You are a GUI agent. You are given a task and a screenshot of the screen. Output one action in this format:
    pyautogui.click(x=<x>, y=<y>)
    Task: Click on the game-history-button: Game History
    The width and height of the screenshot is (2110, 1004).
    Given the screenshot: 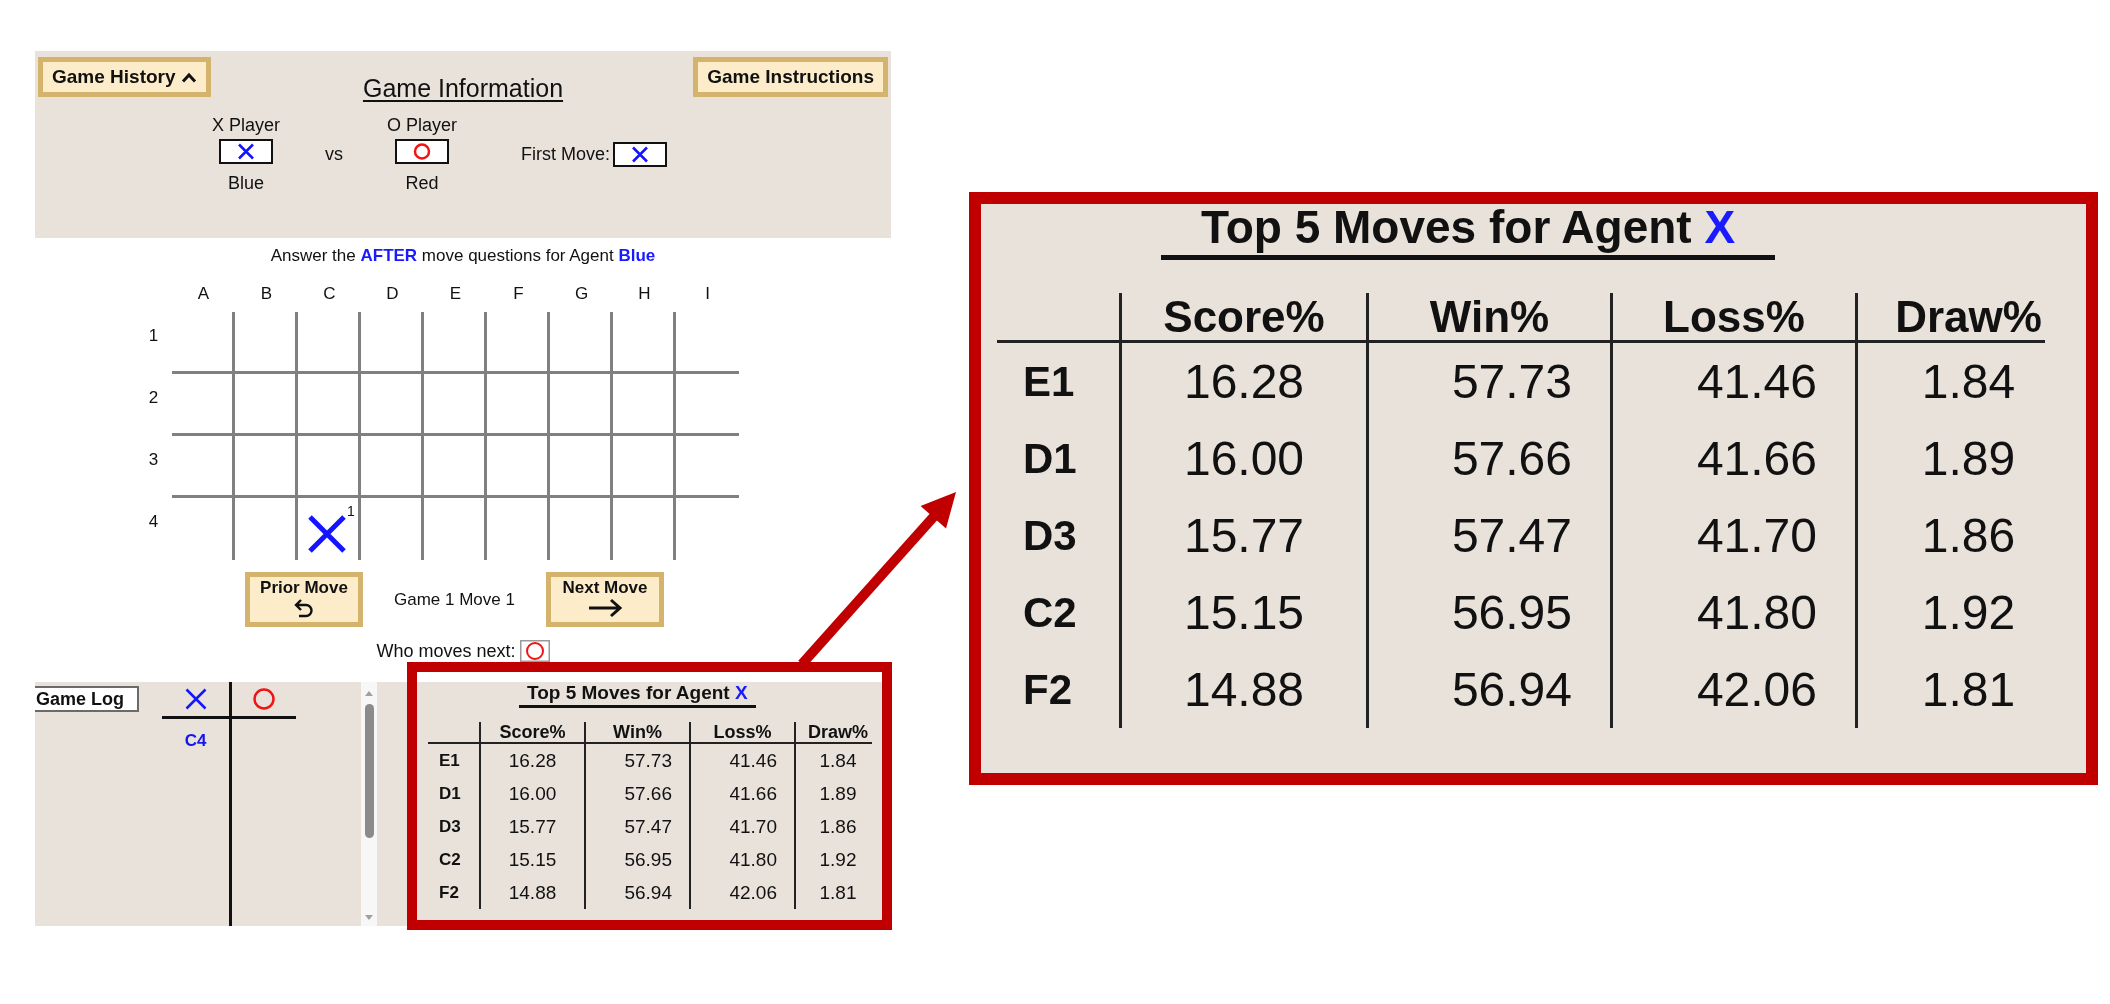 What is the action you would take?
    pyautogui.click(x=124, y=77)
    